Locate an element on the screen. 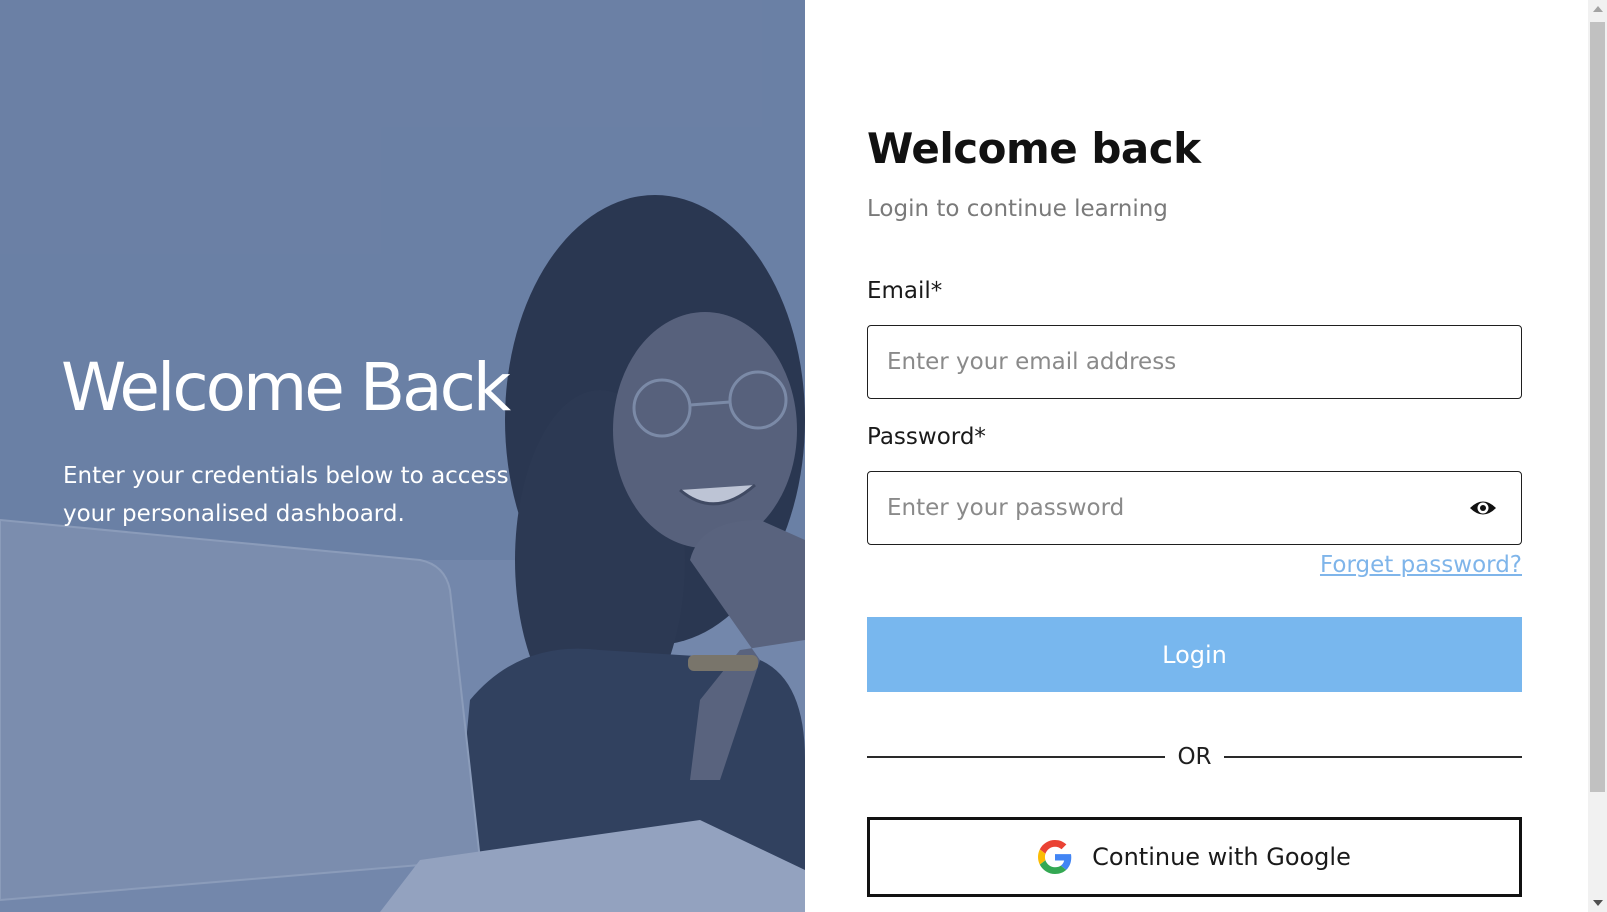  form-title: Welcome back is located at coordinates (1034, 148).